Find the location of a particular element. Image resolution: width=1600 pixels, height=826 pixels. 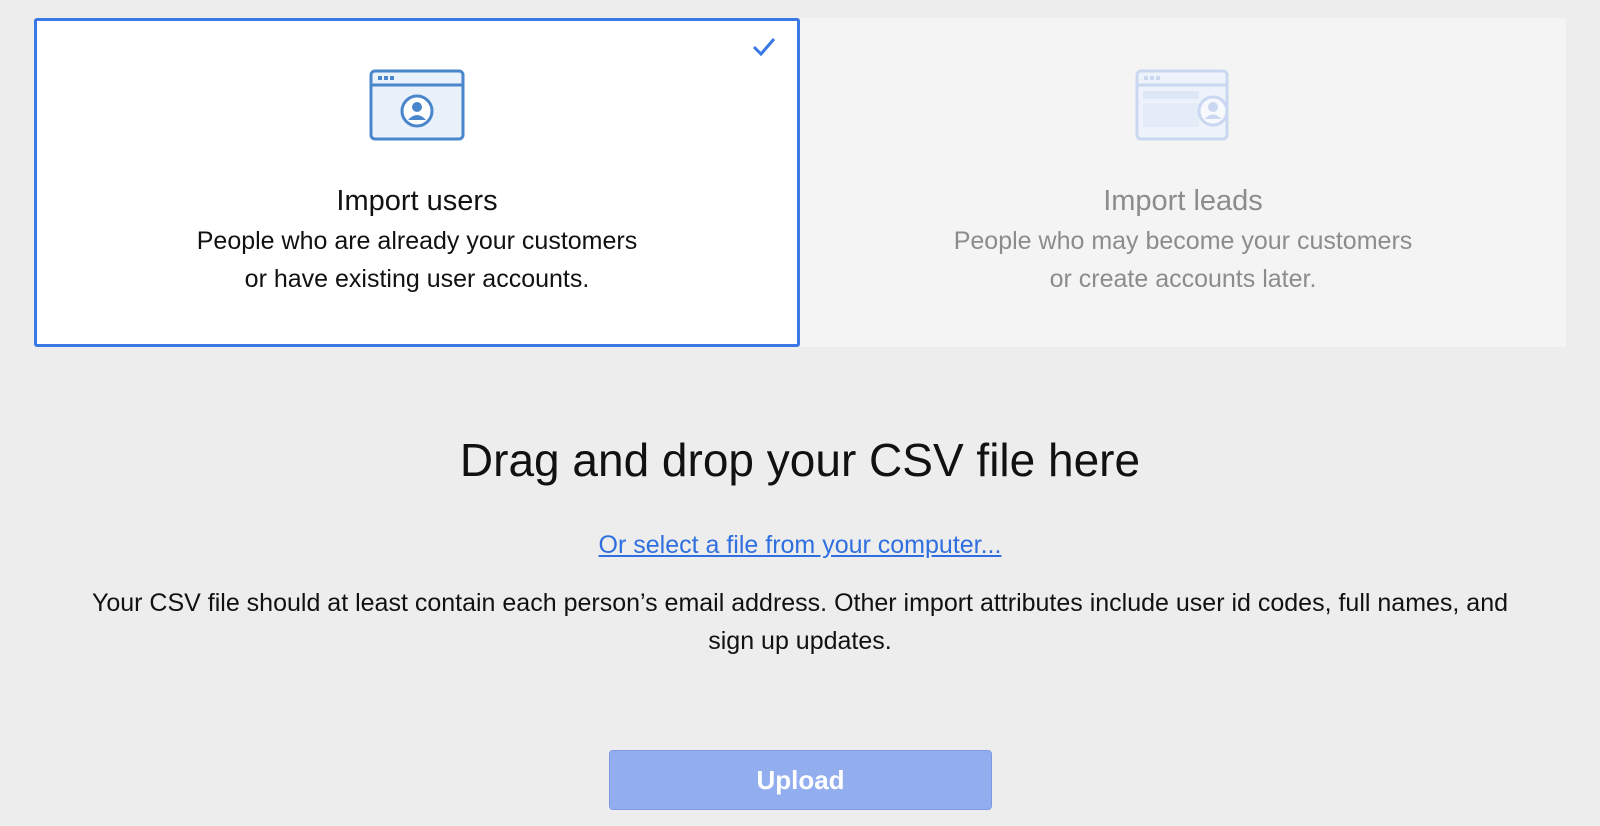

dropzone-title: Drag and drop your CSV file here is located at coordinates (800, 460).